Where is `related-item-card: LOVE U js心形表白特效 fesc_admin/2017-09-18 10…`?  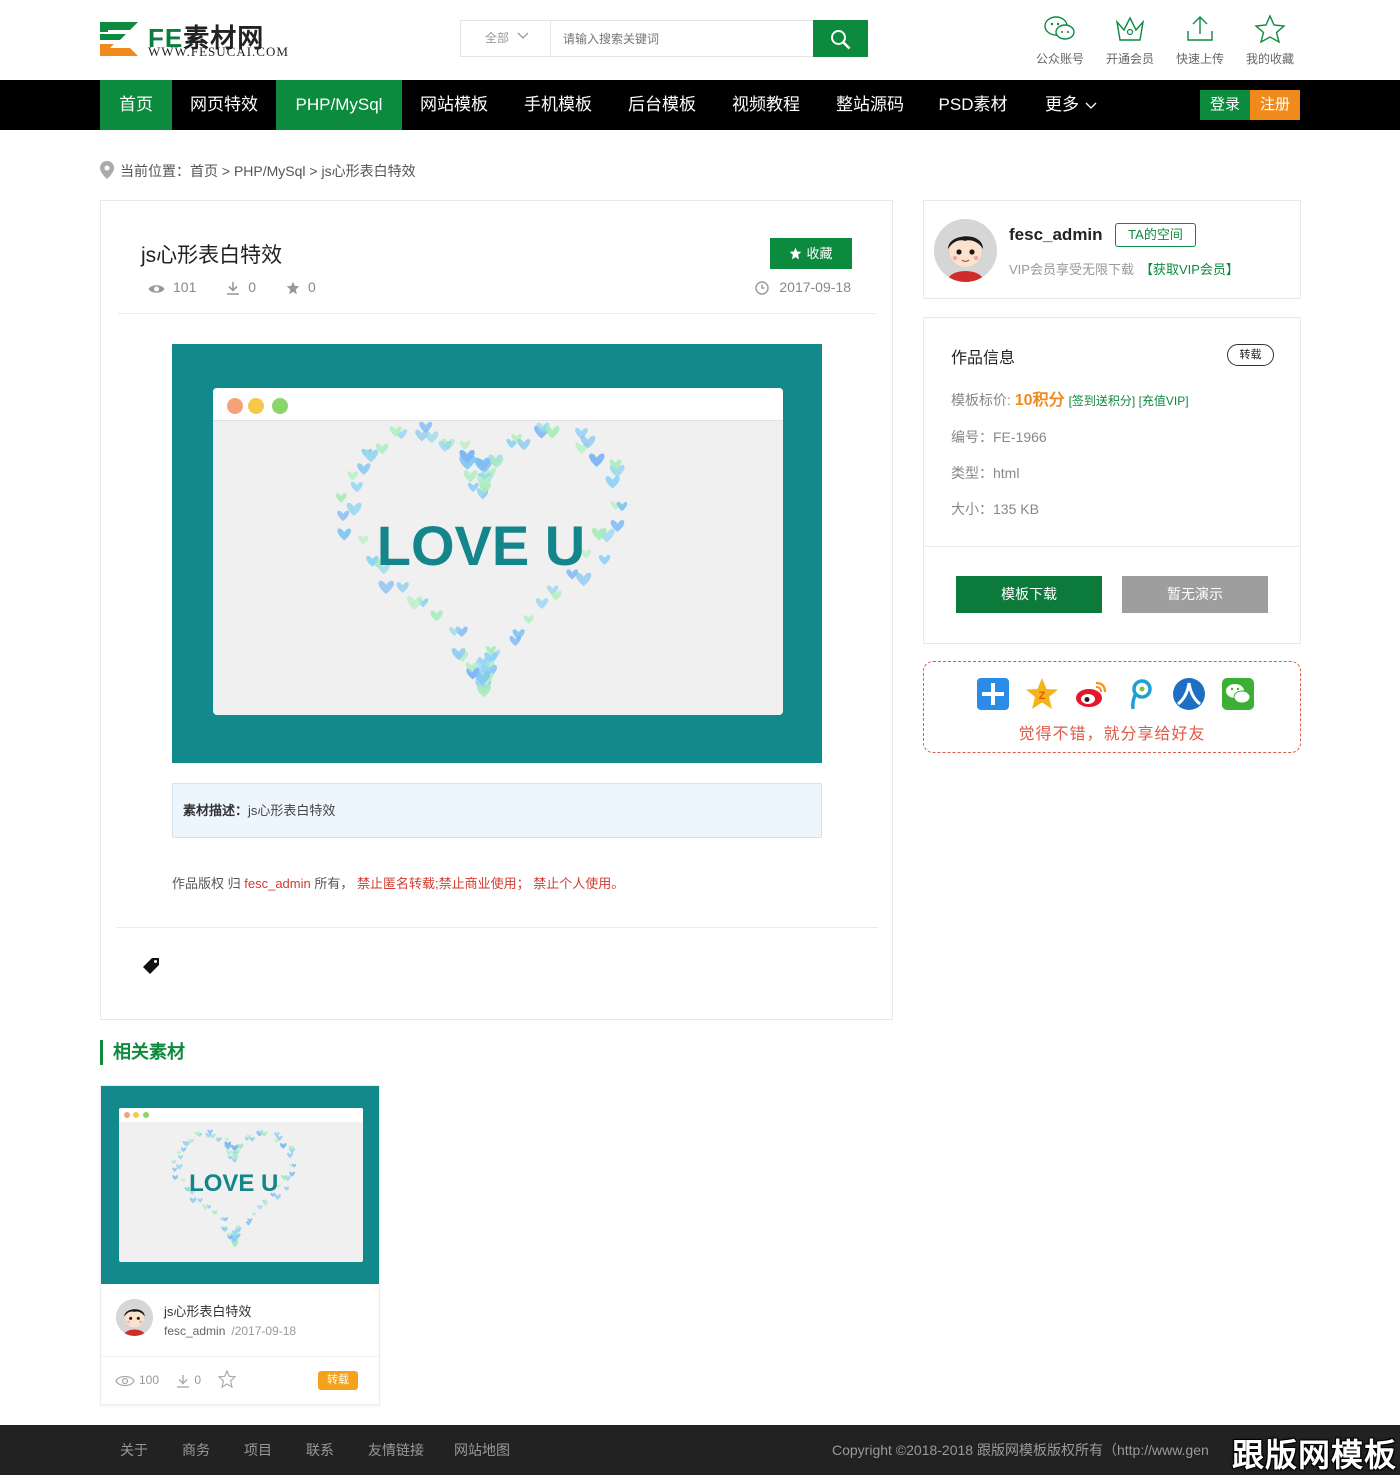 related-item-card: LOVE U js心形表白特效 fesc_admin/2017-09-18 10… is located at coordinates (240, 1245).